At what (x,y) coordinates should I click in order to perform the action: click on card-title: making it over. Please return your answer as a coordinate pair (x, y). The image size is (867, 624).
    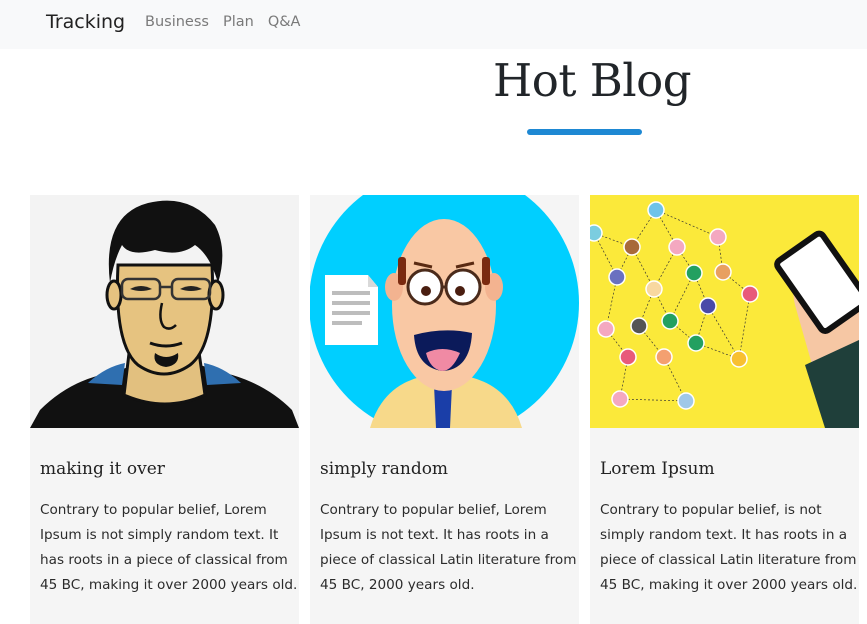
    Looking at the image, I should click on (102, 469).